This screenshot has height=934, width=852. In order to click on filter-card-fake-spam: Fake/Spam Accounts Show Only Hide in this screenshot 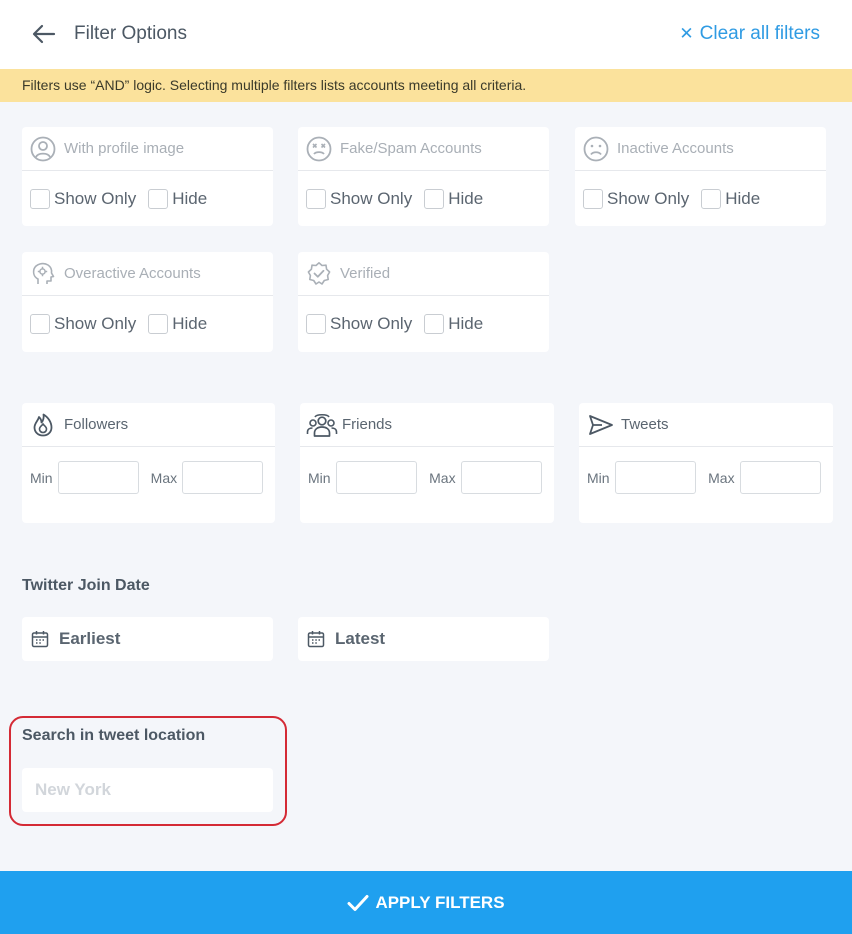, I will do `click(423, 176)`.